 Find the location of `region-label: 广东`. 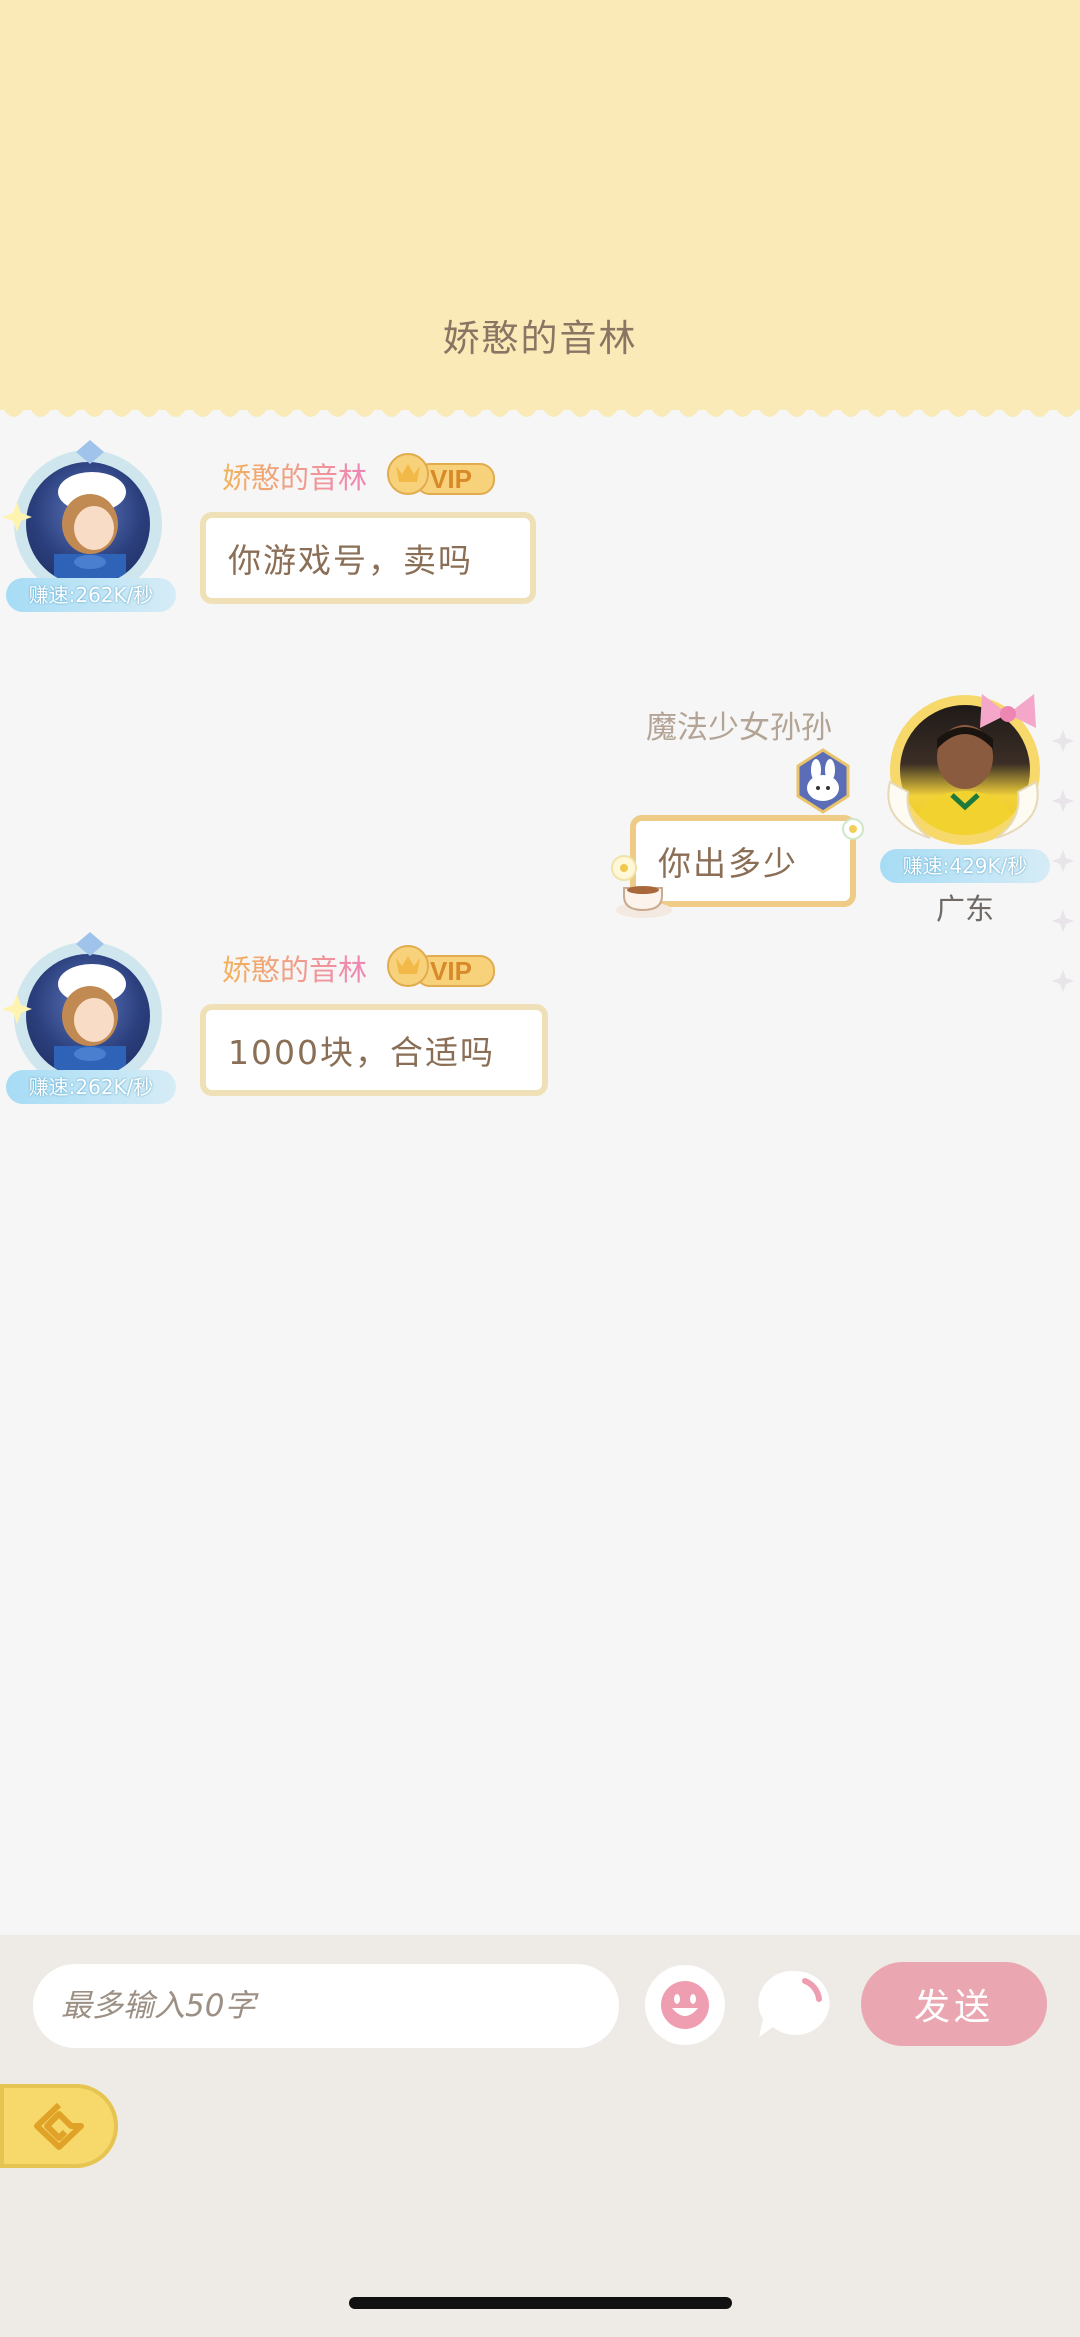

region-label: 广东 is located at coordinates (964, 909).